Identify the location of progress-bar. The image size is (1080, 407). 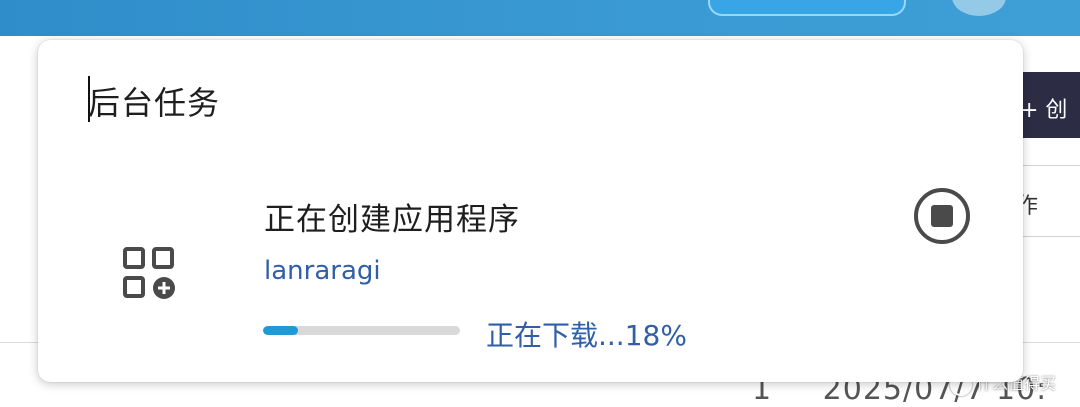
(361, 330).